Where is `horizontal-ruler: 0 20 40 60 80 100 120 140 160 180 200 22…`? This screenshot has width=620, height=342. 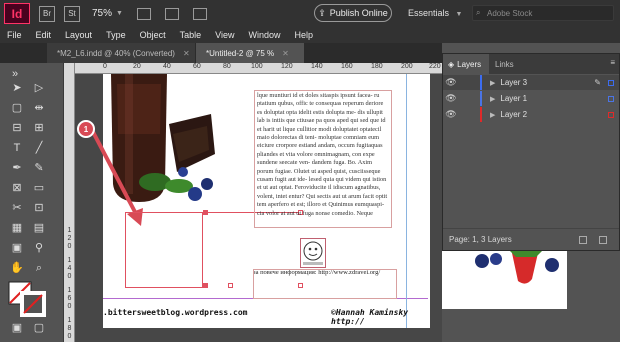 horizontal-ruler: 0 20 40 60 80 100 120 140 160 180 200 22… is located at coordinates (258, 68).